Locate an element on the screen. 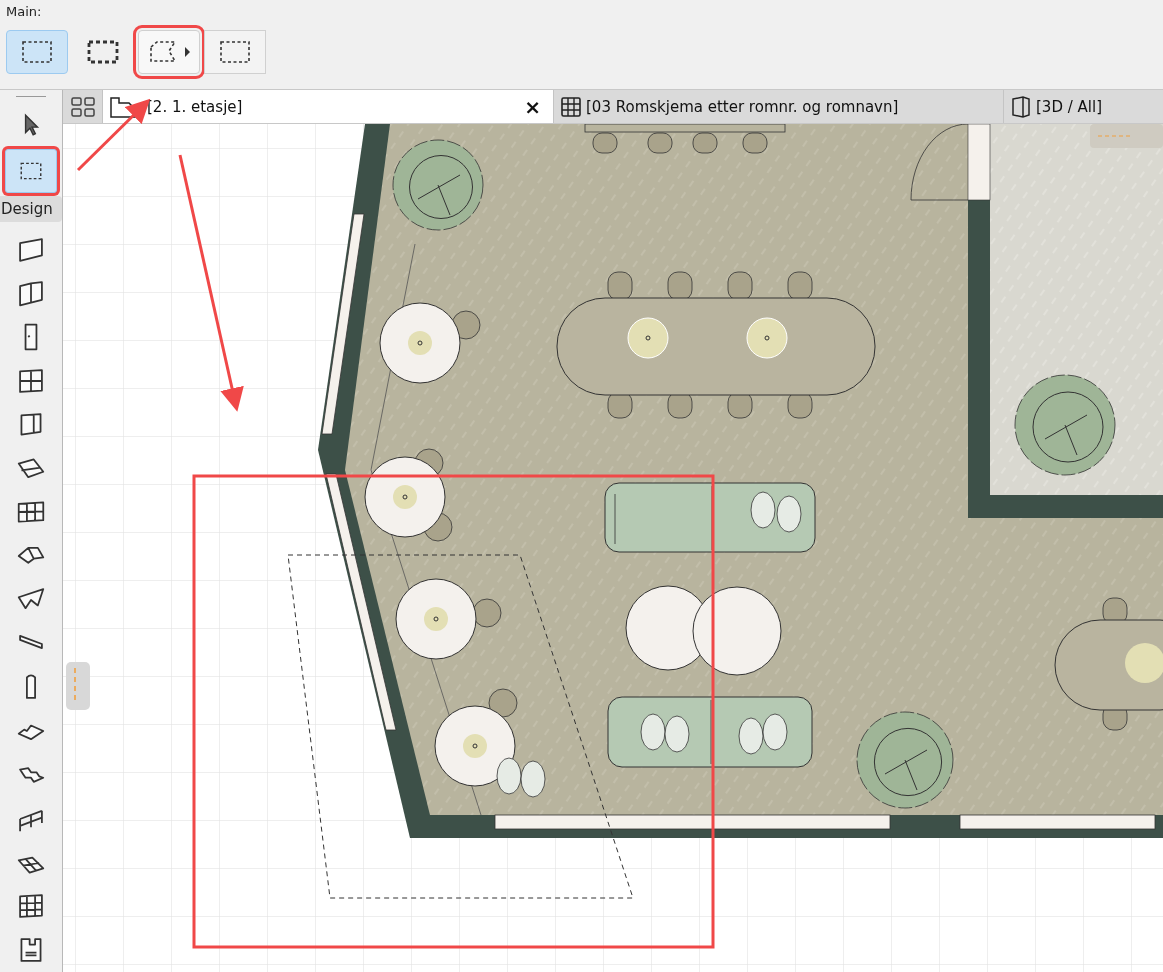 The height and width of the screenshot is (972, 1163). section-label: Design is located at coordinates (31, 208).